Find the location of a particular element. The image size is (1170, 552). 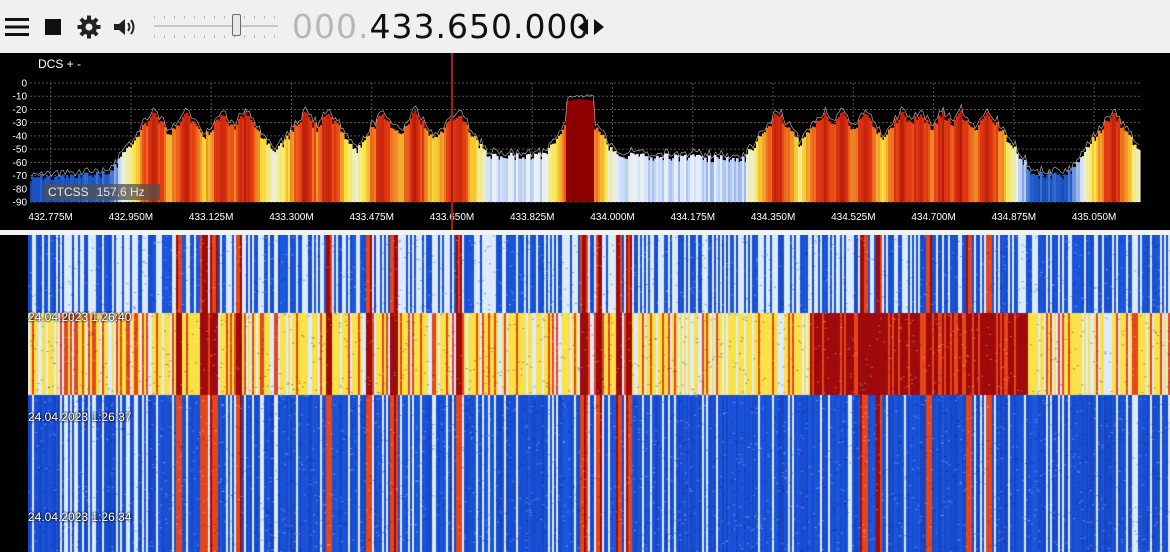

db-tick-label: -50 is located at coordinates (20, 150).